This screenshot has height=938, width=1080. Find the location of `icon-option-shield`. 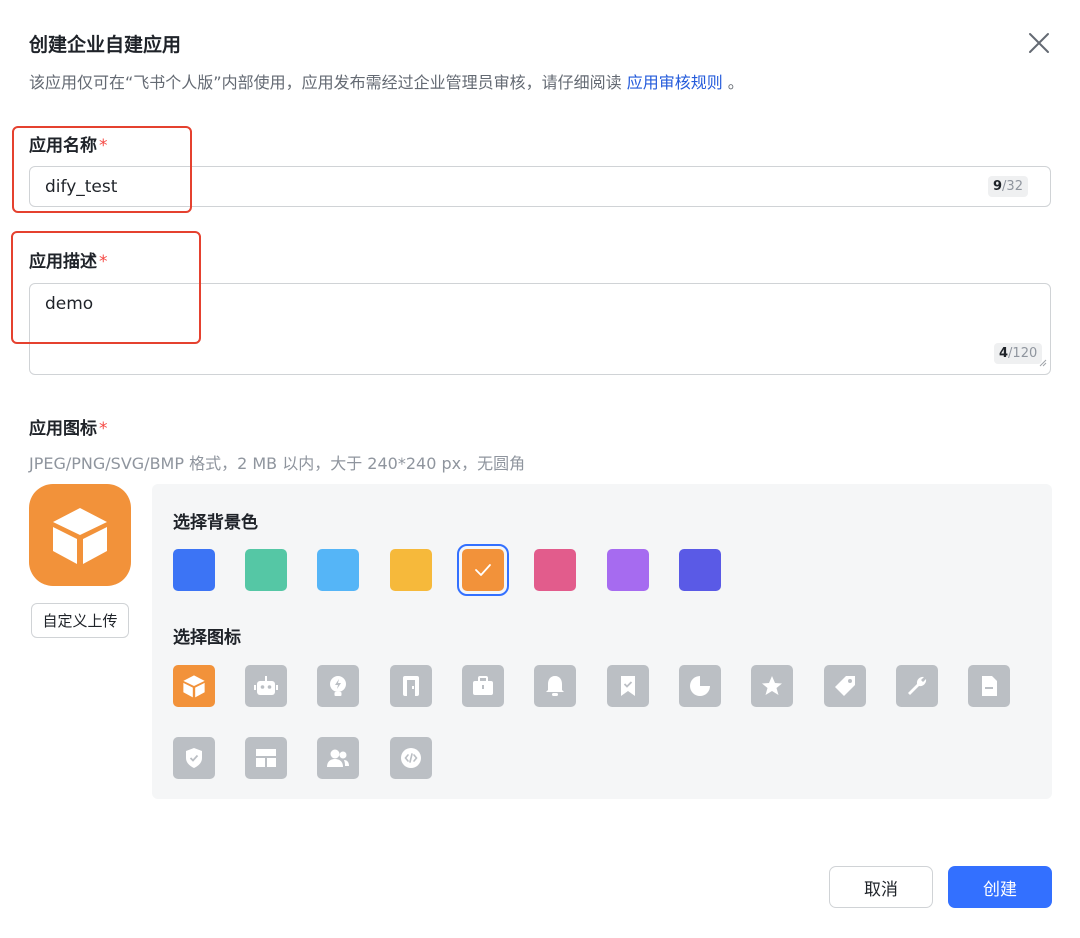

icon-option-shield is located at coordinates (194, 758).